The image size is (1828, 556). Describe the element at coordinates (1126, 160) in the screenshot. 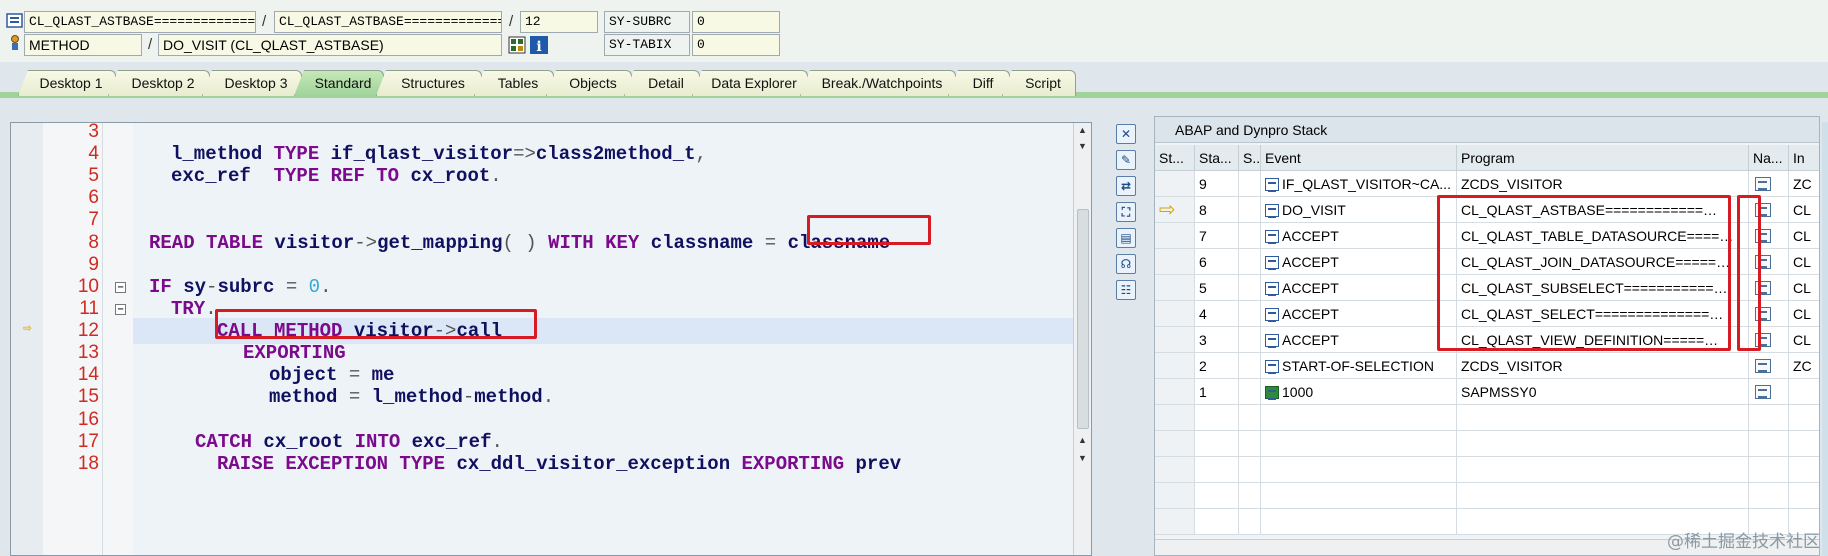

I see `new-tool-icon: ✎` at that location.